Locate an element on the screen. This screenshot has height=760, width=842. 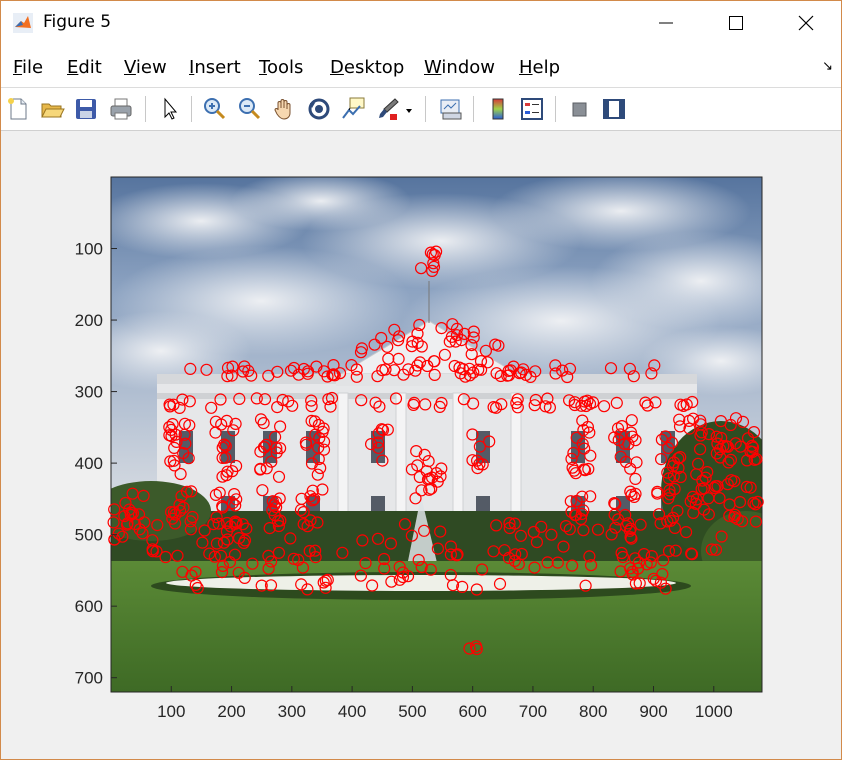
new-figure-icon is located at coordinates (18, 109).